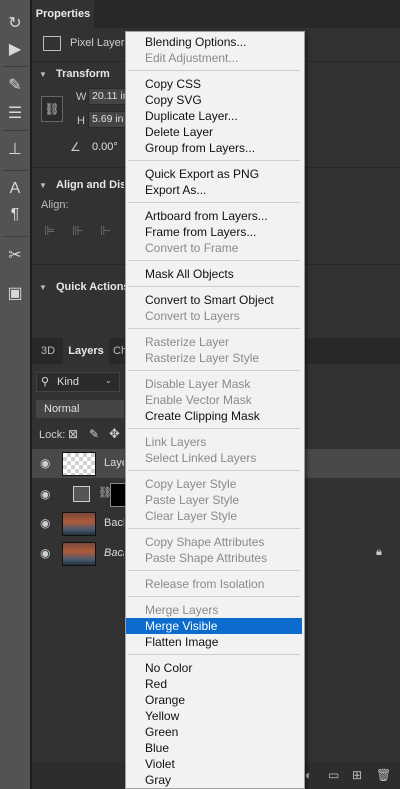  What do you see at coordinates (202, 358) in the screenshot?
I see `menu-item-rasterize-layer-style: Rasterize Layer Style` at bounding box center [202, 358].